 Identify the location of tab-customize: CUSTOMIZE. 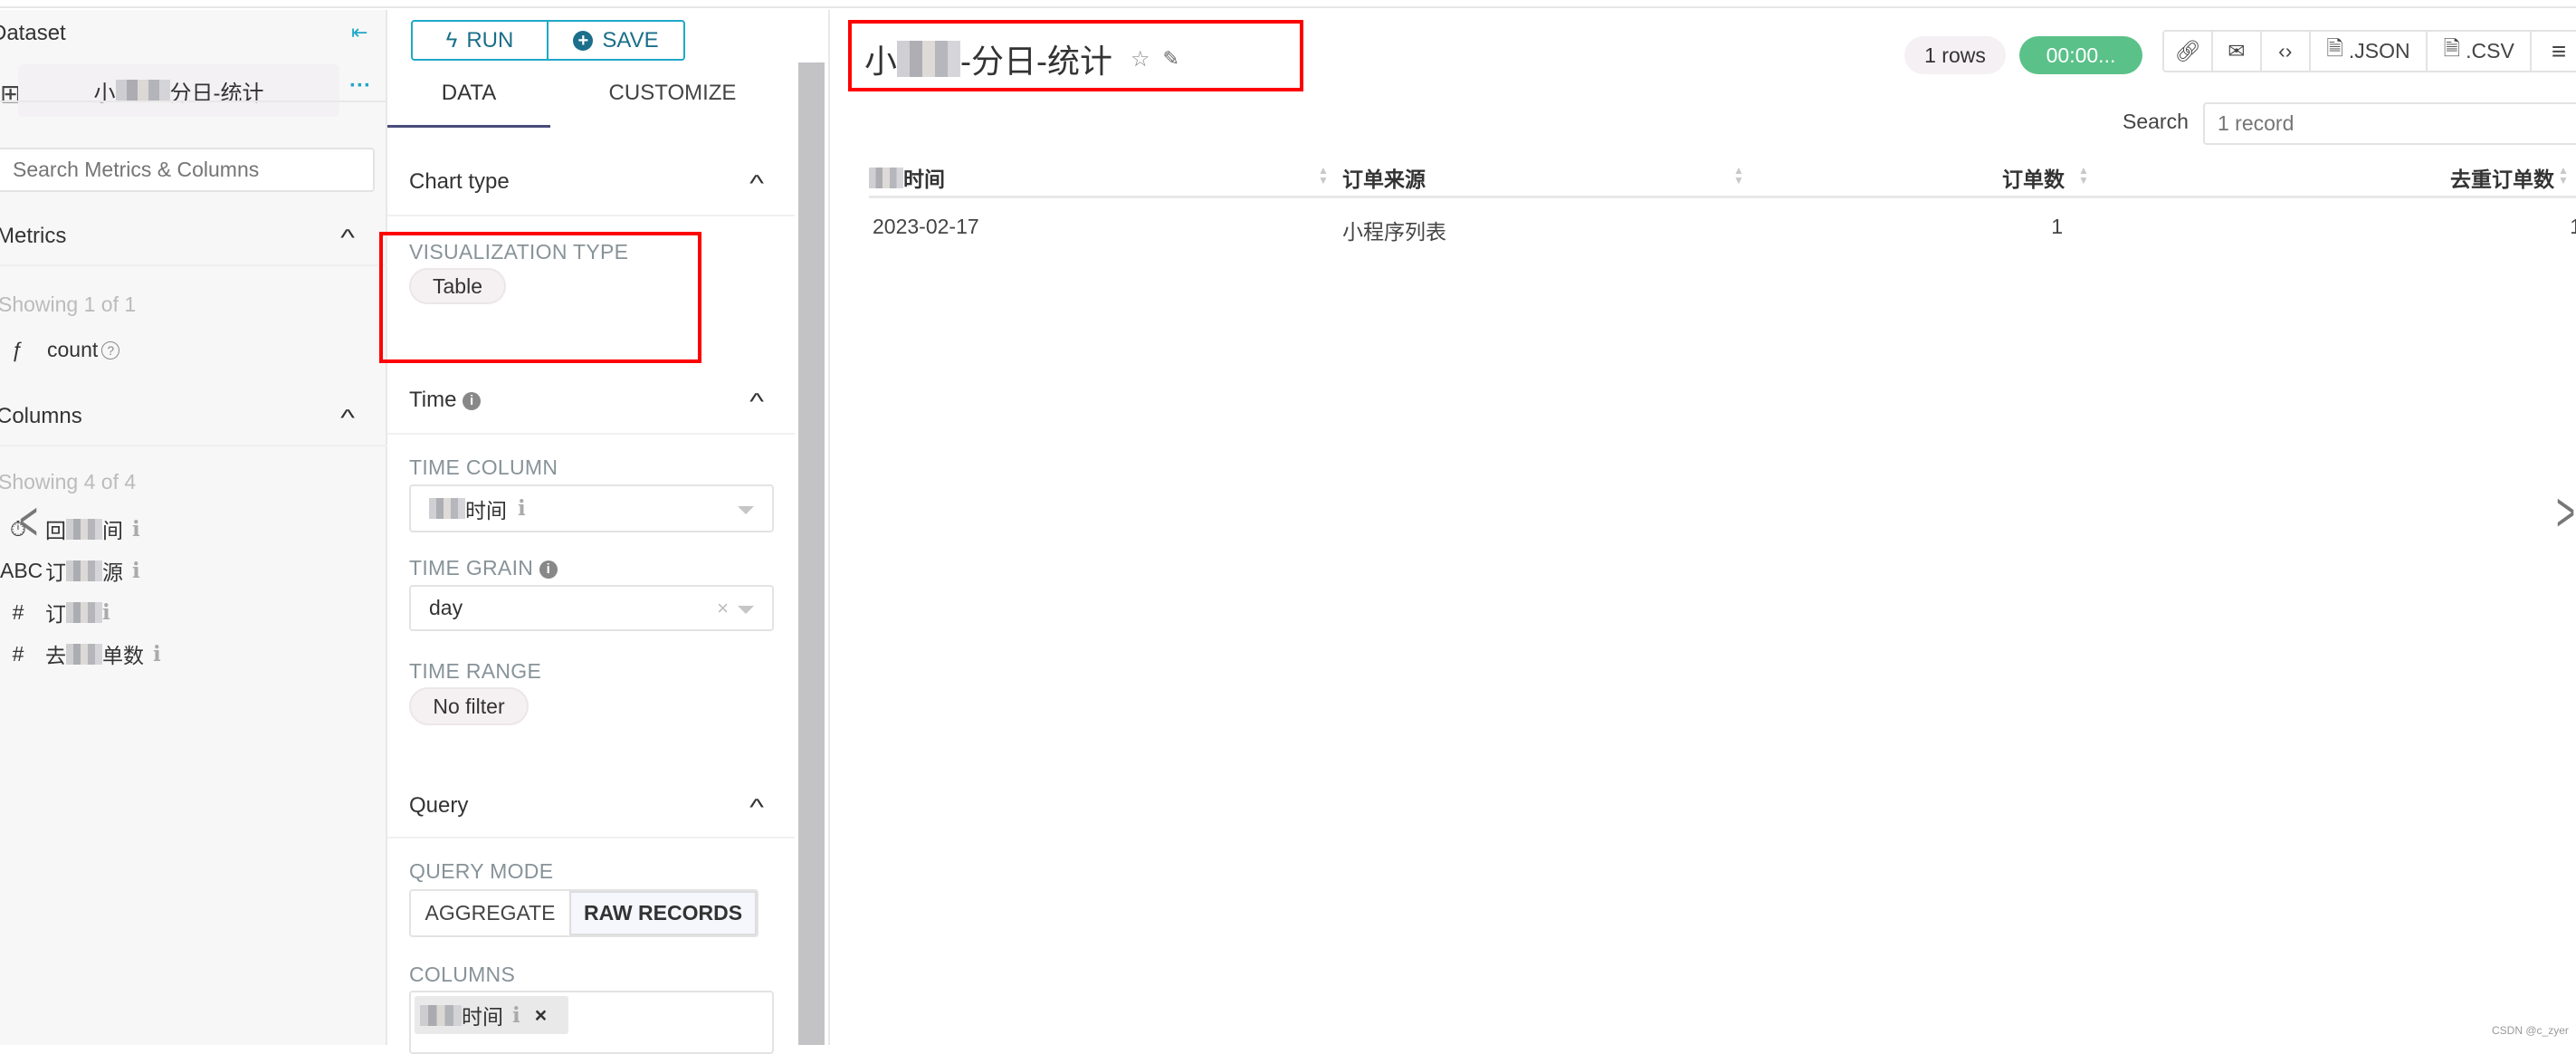
(672, 100).